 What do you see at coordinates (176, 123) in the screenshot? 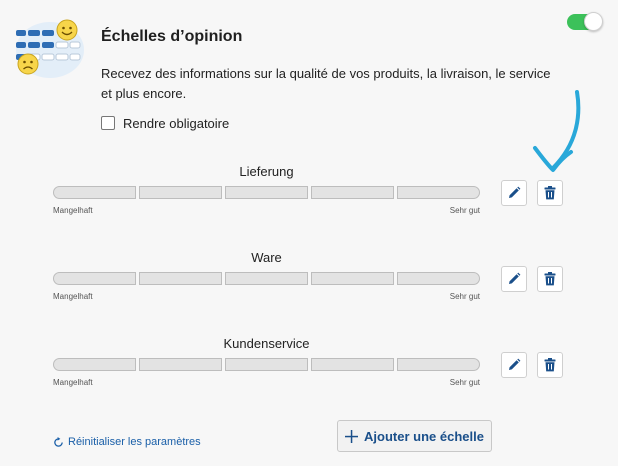
I see `required-checkbox-label: Rendre obligatoire` at bounding box center [176, 123].